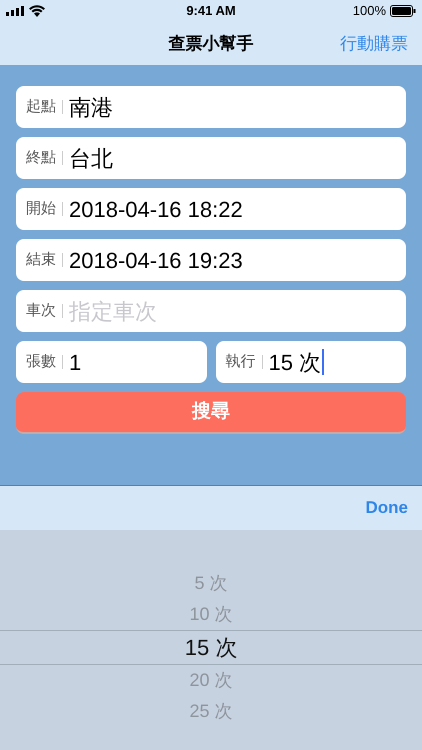 This screenshot has height=750, width=422. I want to click on battery-percent: 100%, so click(369, 11).